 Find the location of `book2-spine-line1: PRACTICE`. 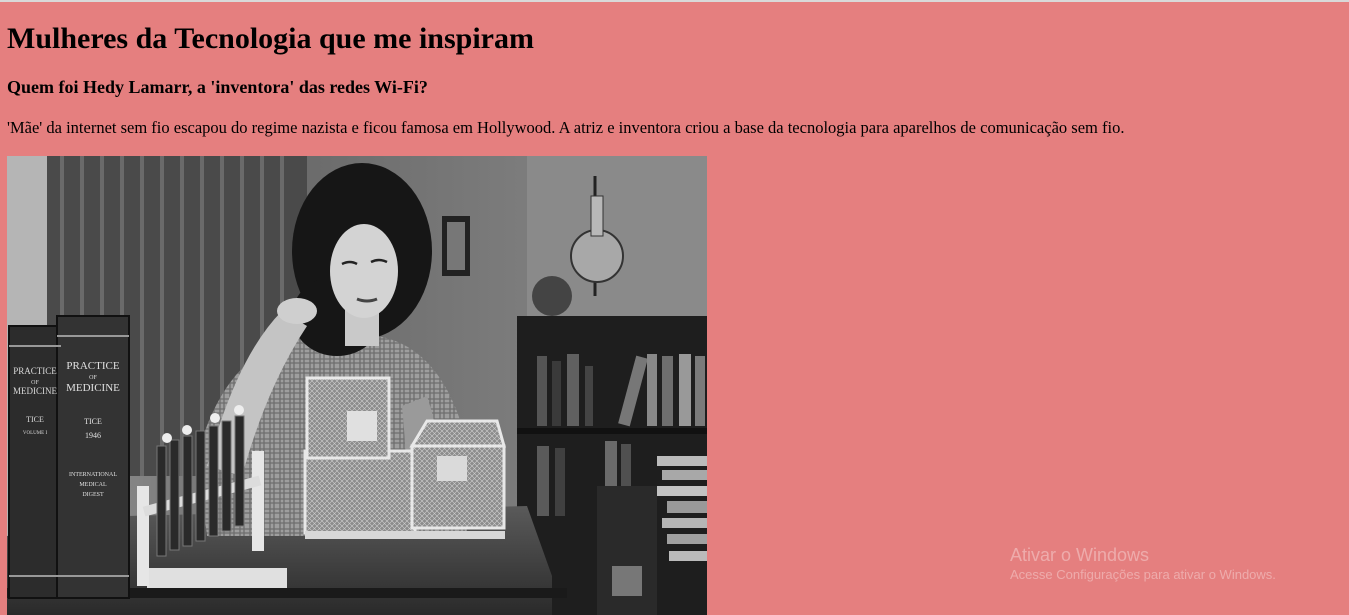

book2-spine-line1: PRACTICE is located at coordinates (92, 366).